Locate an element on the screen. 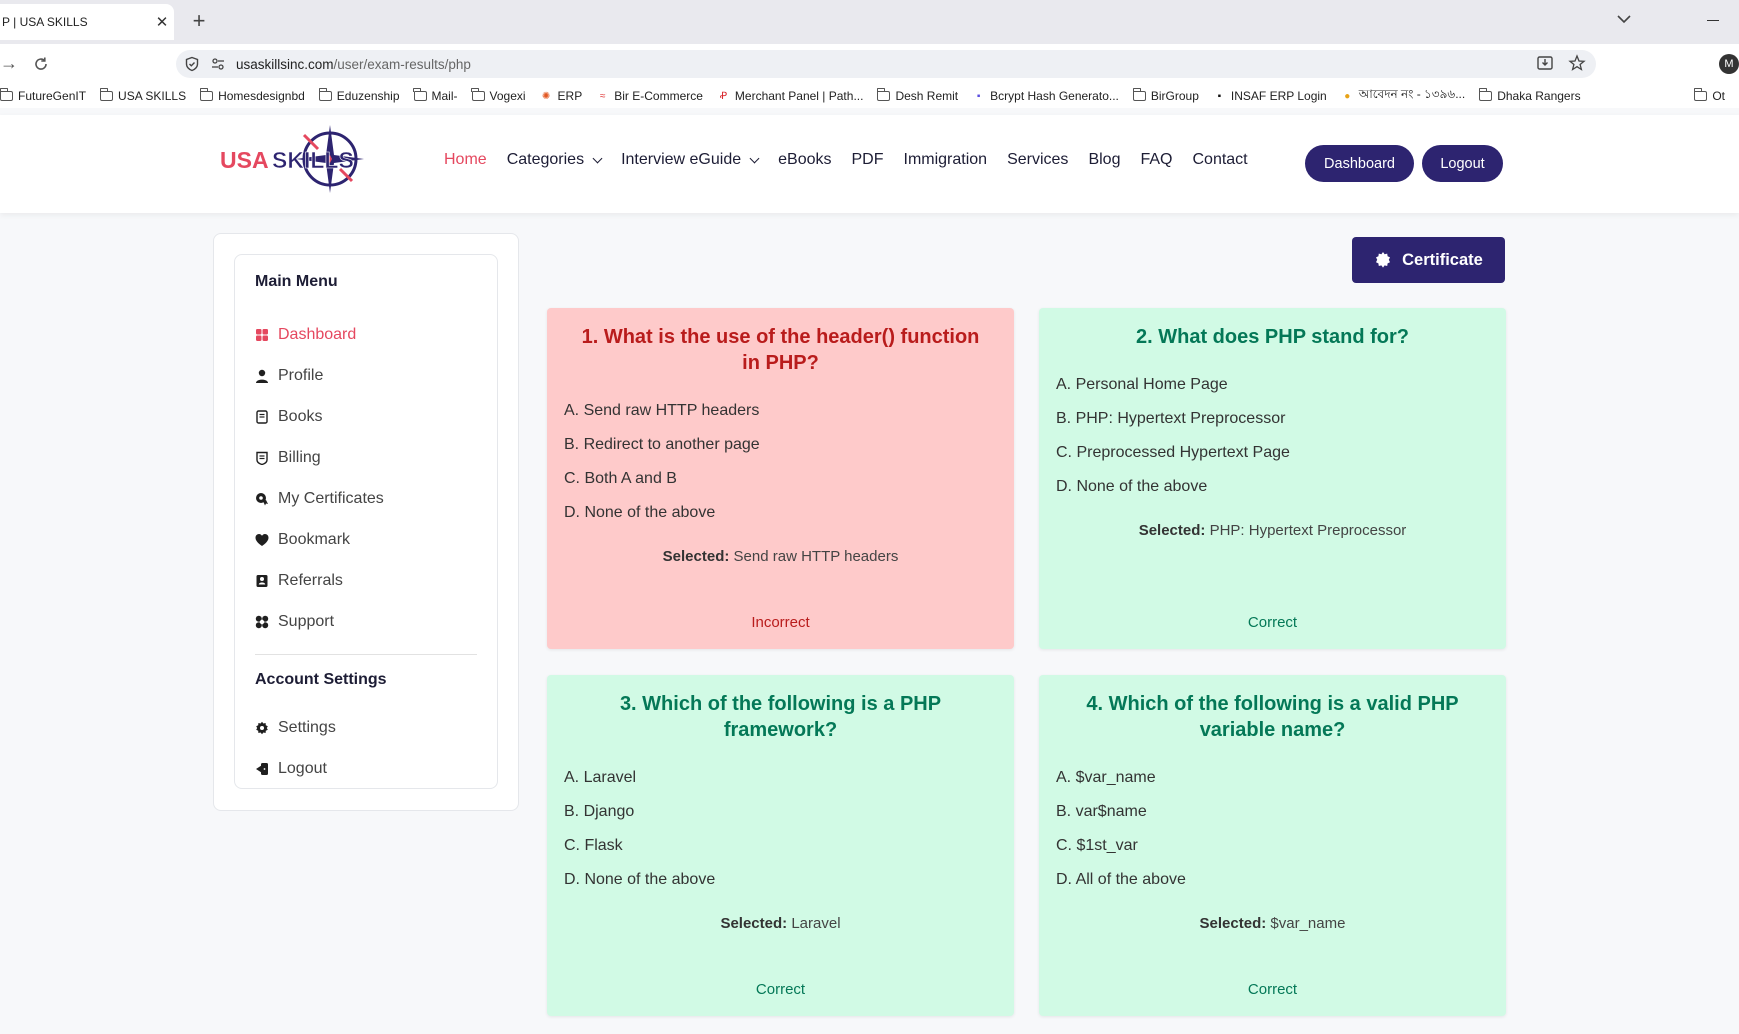 The image size is (1739, 1034). bookmark-label: ERP is located at coordinates (570, 96).